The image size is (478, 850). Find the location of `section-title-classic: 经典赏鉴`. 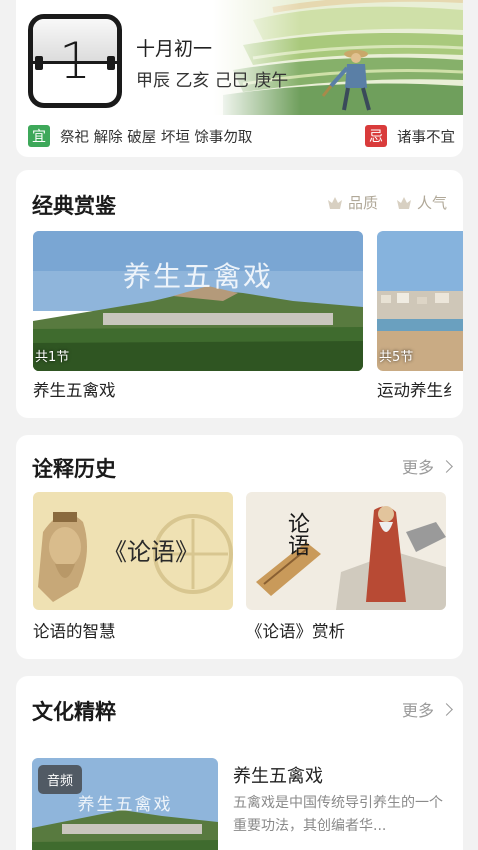

section-title-classic: 经典赏鉴 is located at coordinates (74, 206).